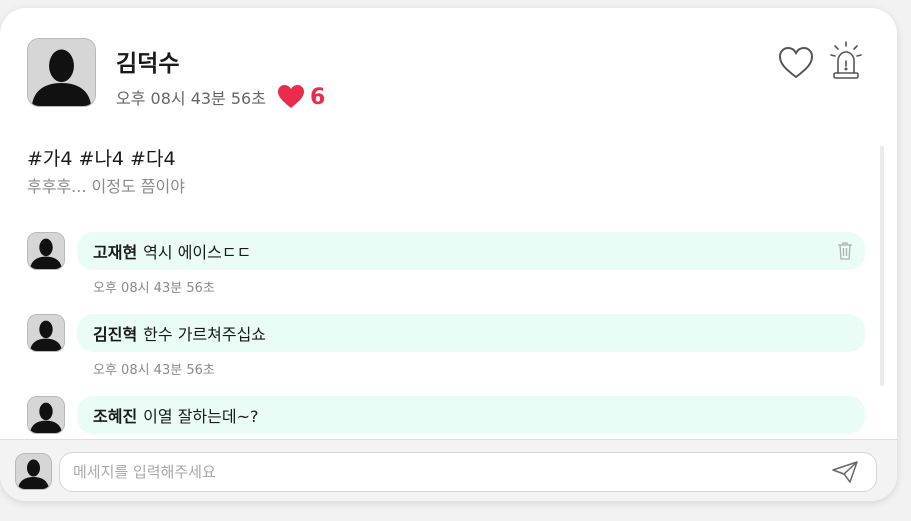 This screenshot has width=911, height=521. I want to click on comment-author: 조혜진, so click(115, 416).